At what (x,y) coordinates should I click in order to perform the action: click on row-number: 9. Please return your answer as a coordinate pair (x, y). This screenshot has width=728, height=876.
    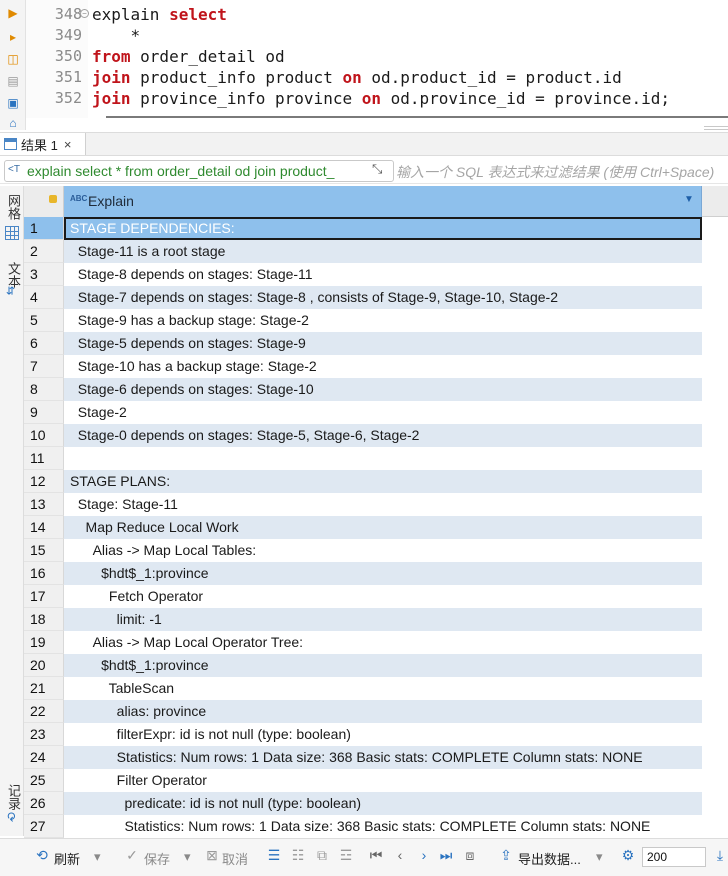
    Looking at the image, I should click on (44, 412).